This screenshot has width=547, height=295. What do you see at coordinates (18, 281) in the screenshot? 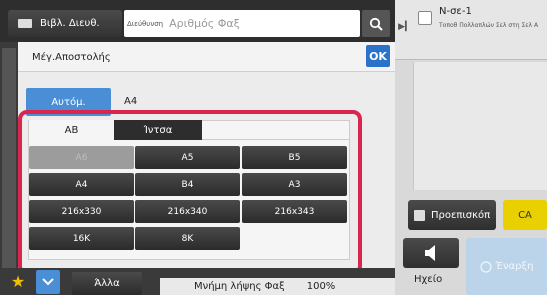
I see `star-icon: ★` at bounding box center [18, 281].